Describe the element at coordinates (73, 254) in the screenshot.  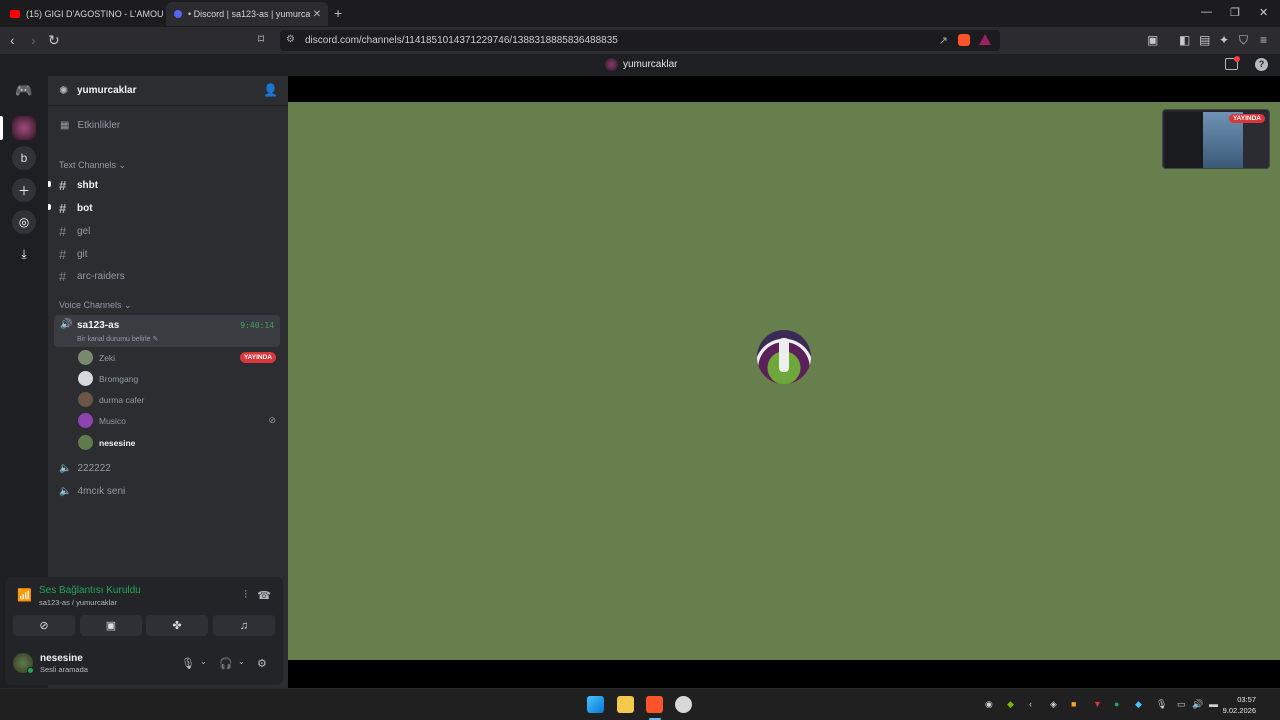
I see `channel-git: # git` at that location.